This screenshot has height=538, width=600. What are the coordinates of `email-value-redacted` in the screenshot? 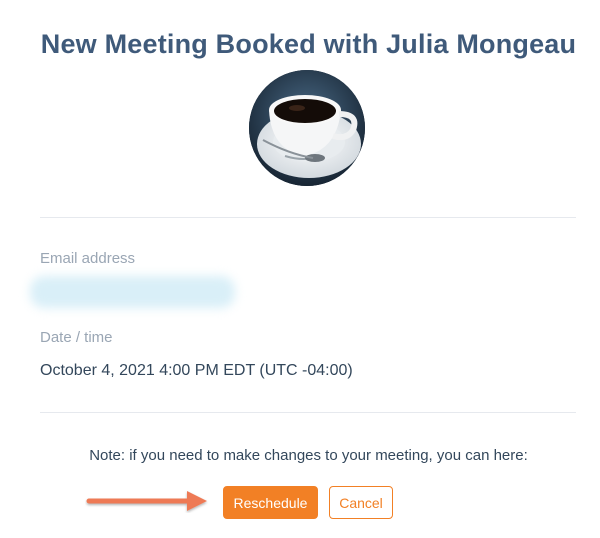 It's located at (132, 292).